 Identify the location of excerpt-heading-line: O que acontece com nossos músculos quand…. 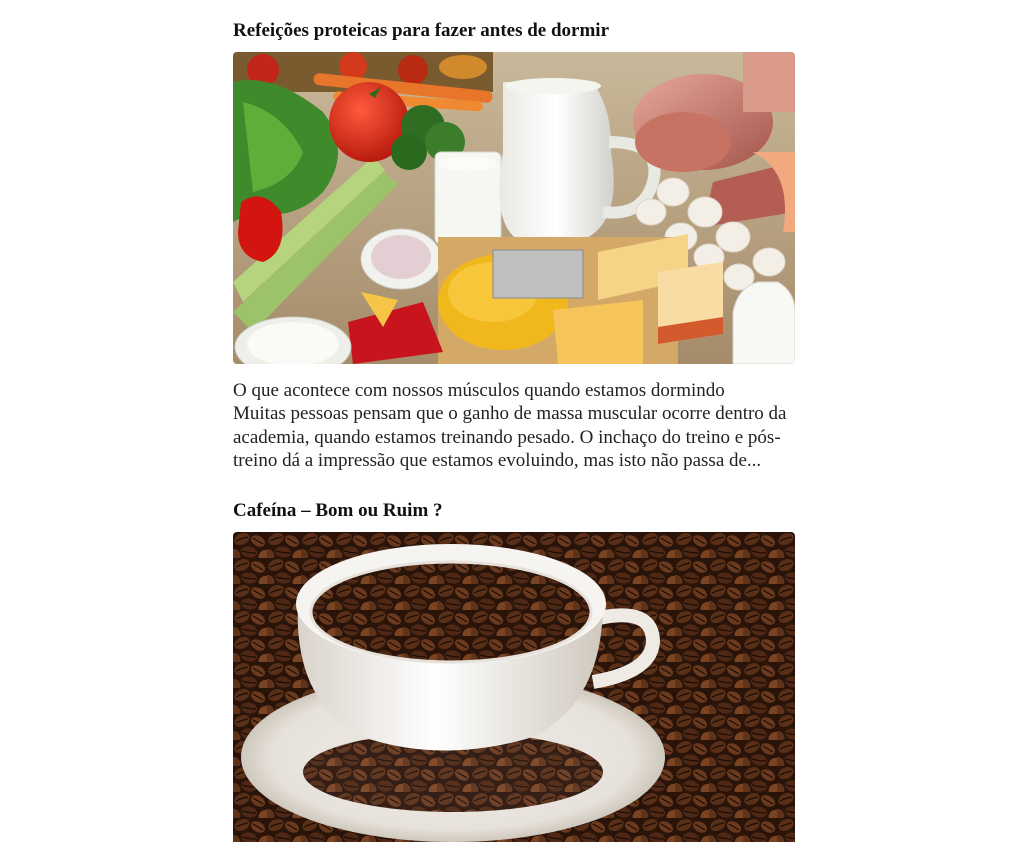
(479, 390).